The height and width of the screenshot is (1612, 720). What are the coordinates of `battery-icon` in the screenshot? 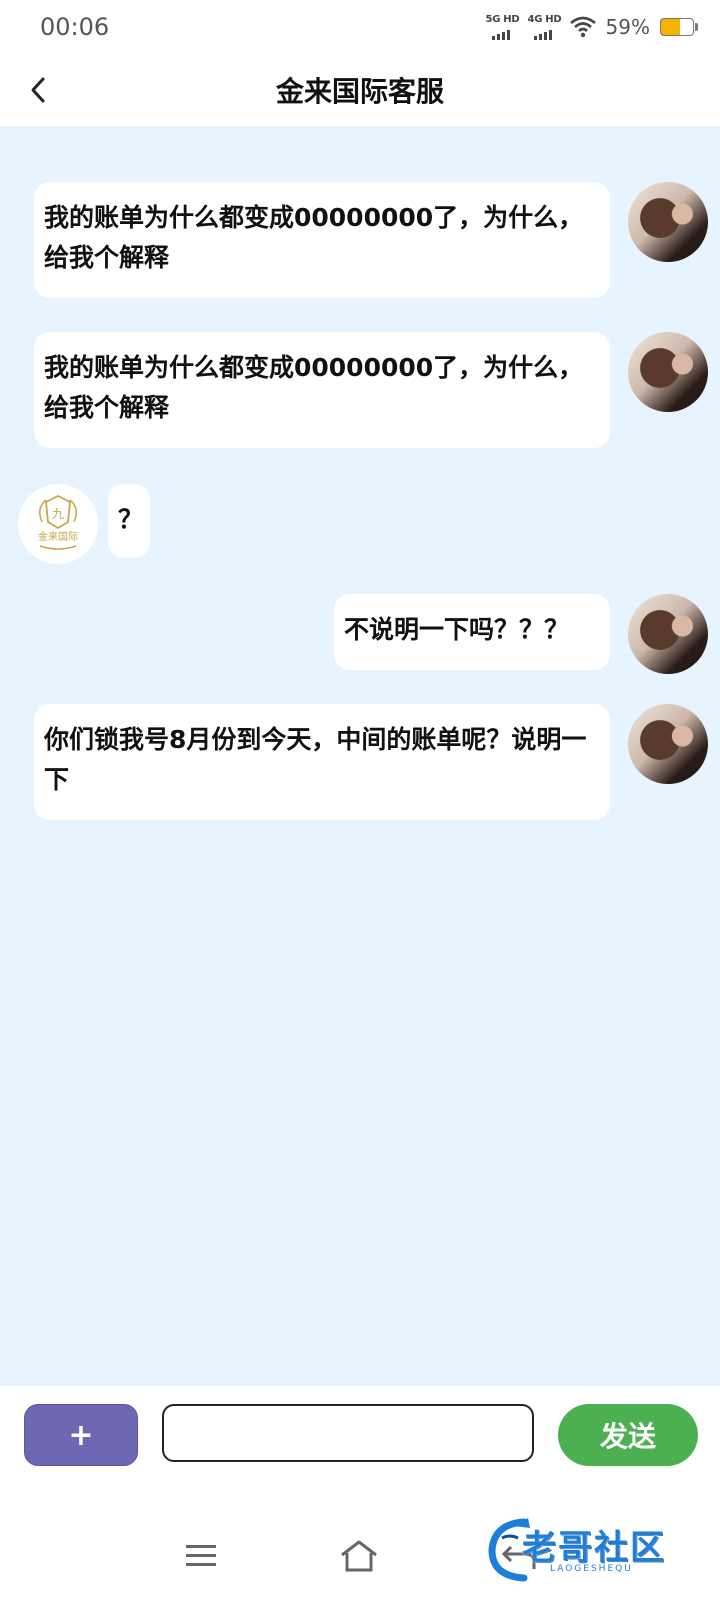 It's located at (679, 27).